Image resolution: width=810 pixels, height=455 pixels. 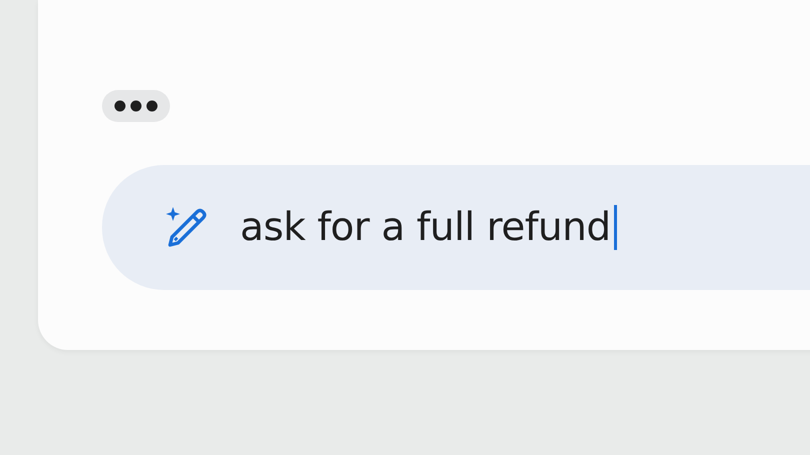 What do you see at coordinates (136, 106) in the screenshot?
I see `dots-icon` at bounding box center [136, 106].